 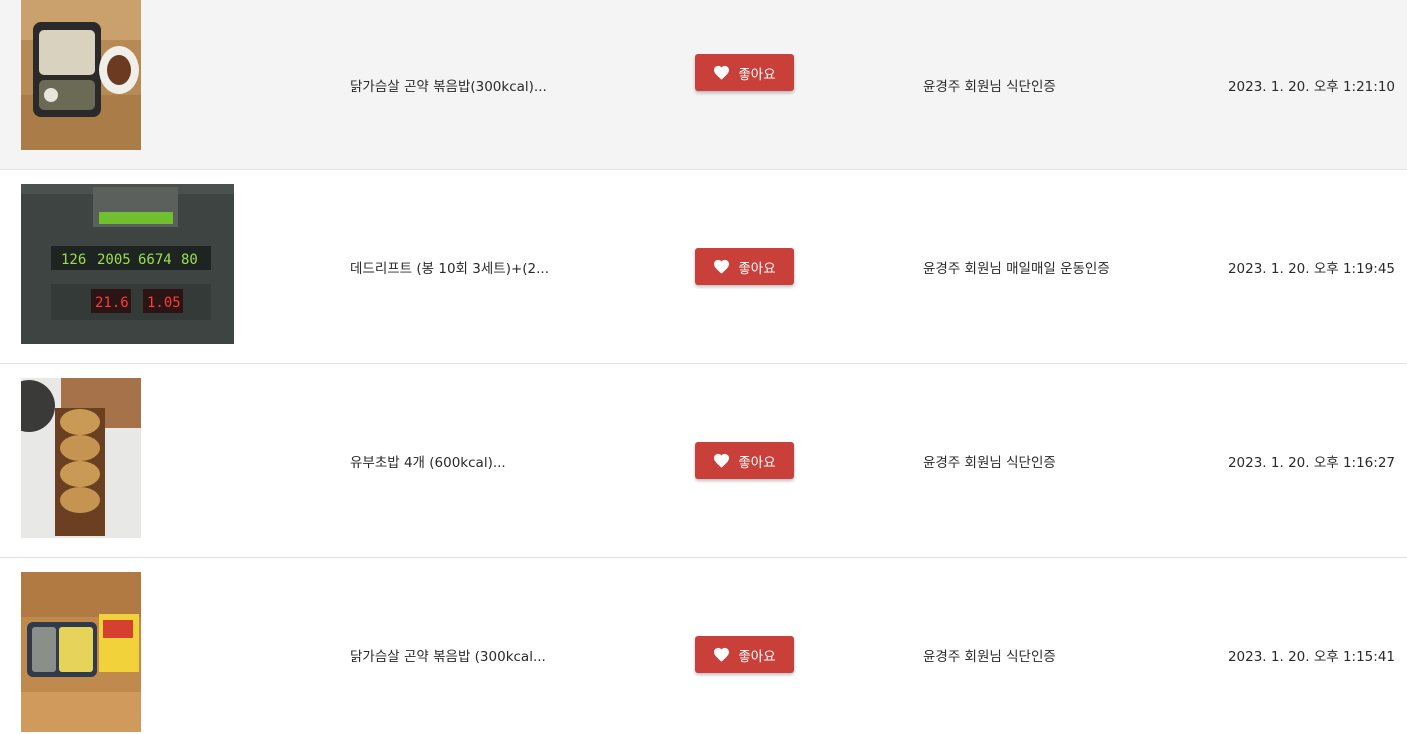 I want to click on treadmill-console-image: 126 2005 6674 80 21.6 1.05, so click(x=127, y=264).